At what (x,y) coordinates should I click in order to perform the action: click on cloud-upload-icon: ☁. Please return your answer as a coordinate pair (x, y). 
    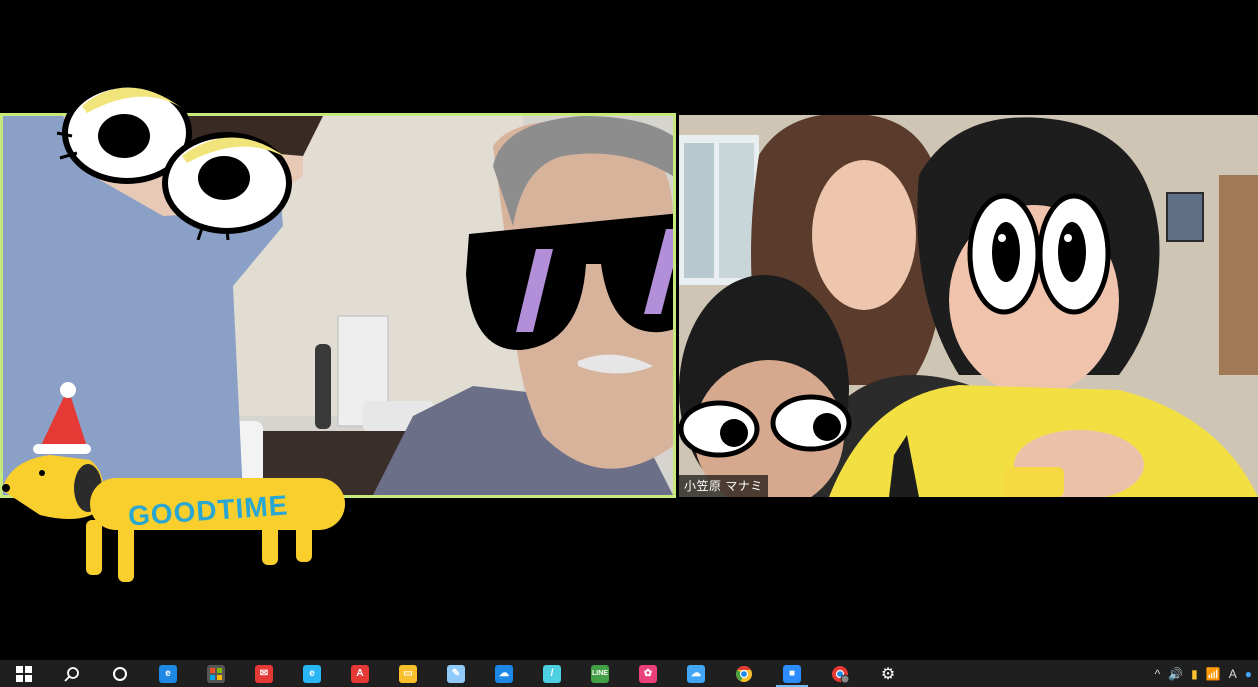
    Looking at the image, I should click on (504, 673).